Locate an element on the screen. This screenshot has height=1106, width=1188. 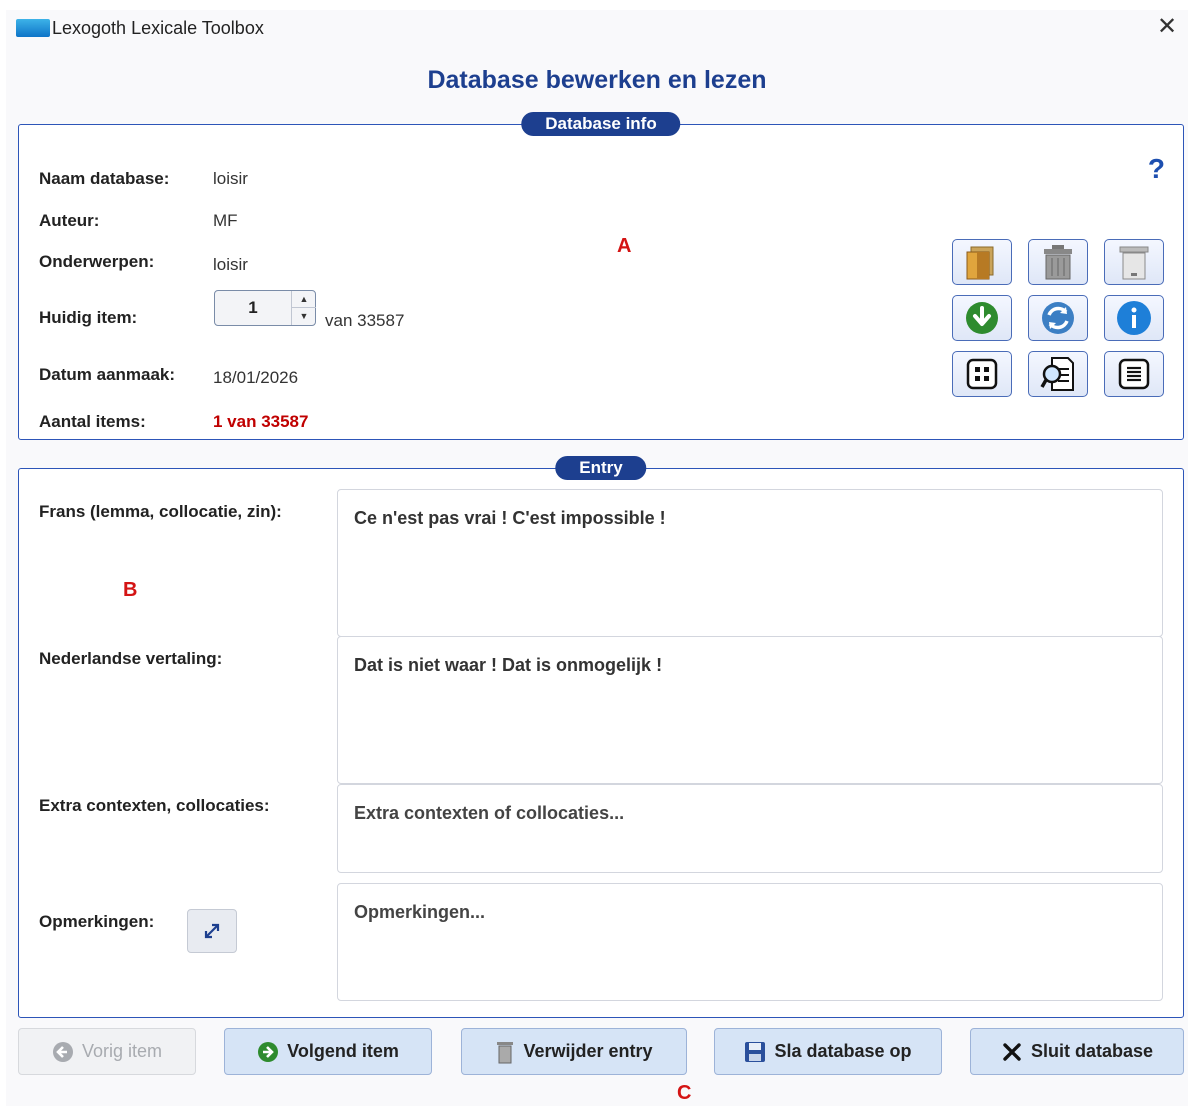
dutch-label: Nederlandse vertaling: is located at coordinates (131, 658).